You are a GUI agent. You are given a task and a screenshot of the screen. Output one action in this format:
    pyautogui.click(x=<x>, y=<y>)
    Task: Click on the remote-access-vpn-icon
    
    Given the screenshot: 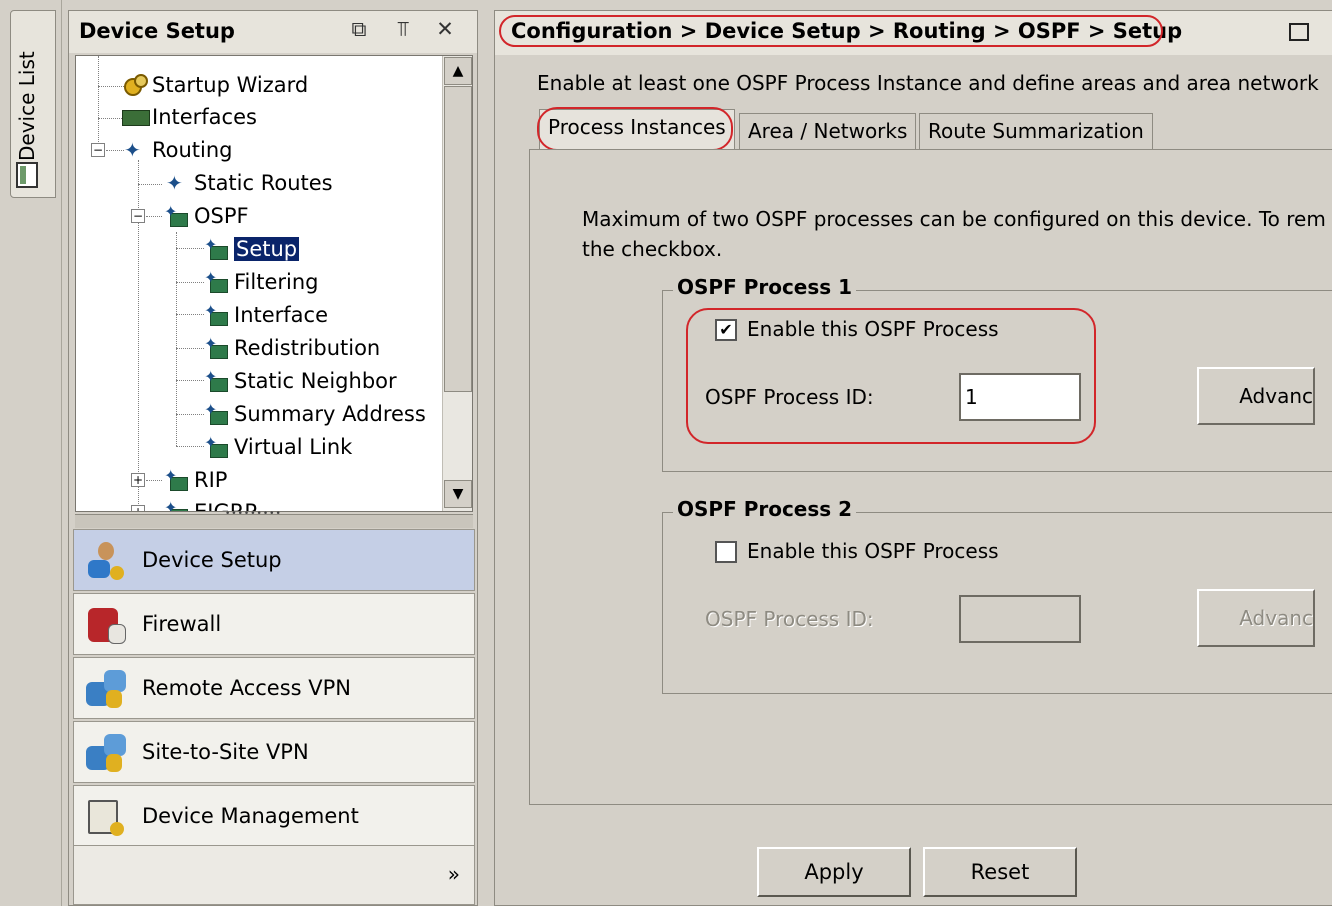 What is the action you would take?
    pyautogui.click(x=106, y=689)
    